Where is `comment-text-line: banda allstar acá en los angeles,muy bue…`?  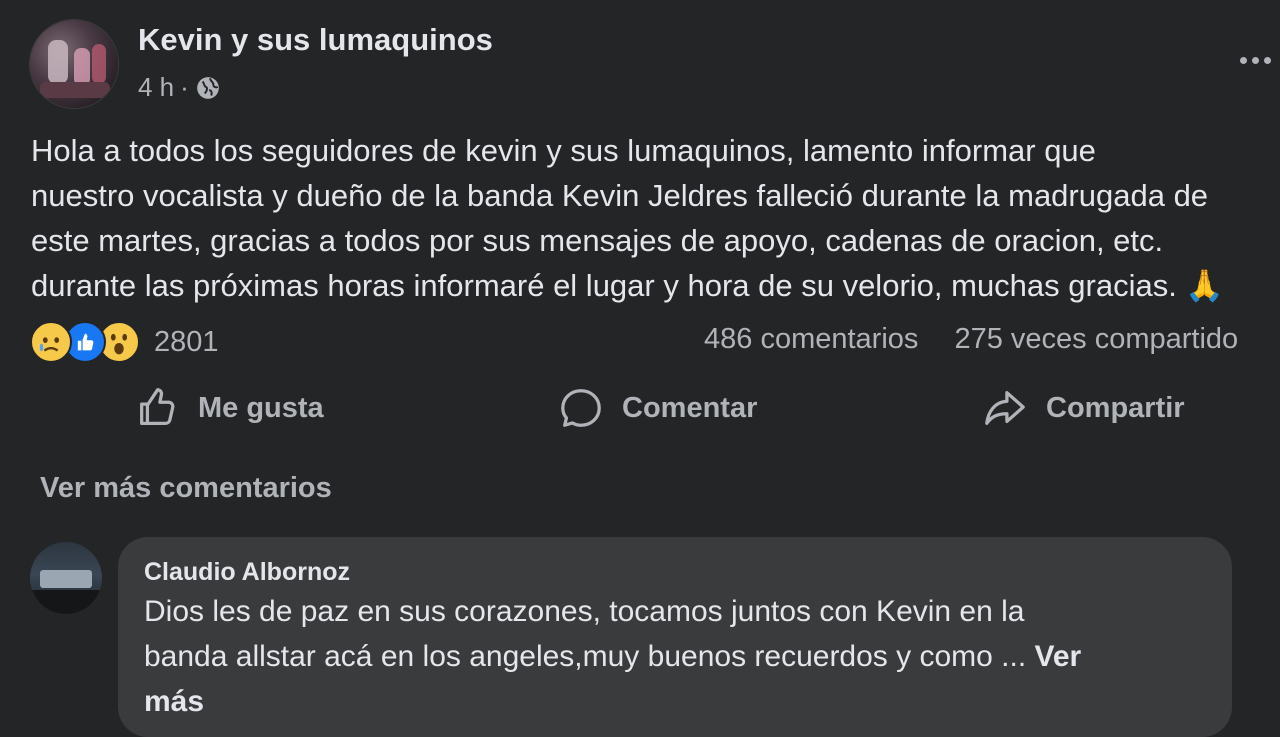 comment-text-line: banda allstar acá en los angeles,muy bue… is located at coordinates (589, 656).